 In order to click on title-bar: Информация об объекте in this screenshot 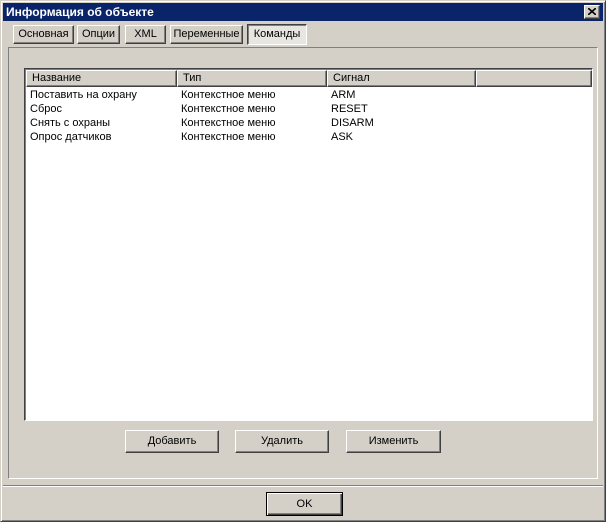, I will do `click(303, 12)`.